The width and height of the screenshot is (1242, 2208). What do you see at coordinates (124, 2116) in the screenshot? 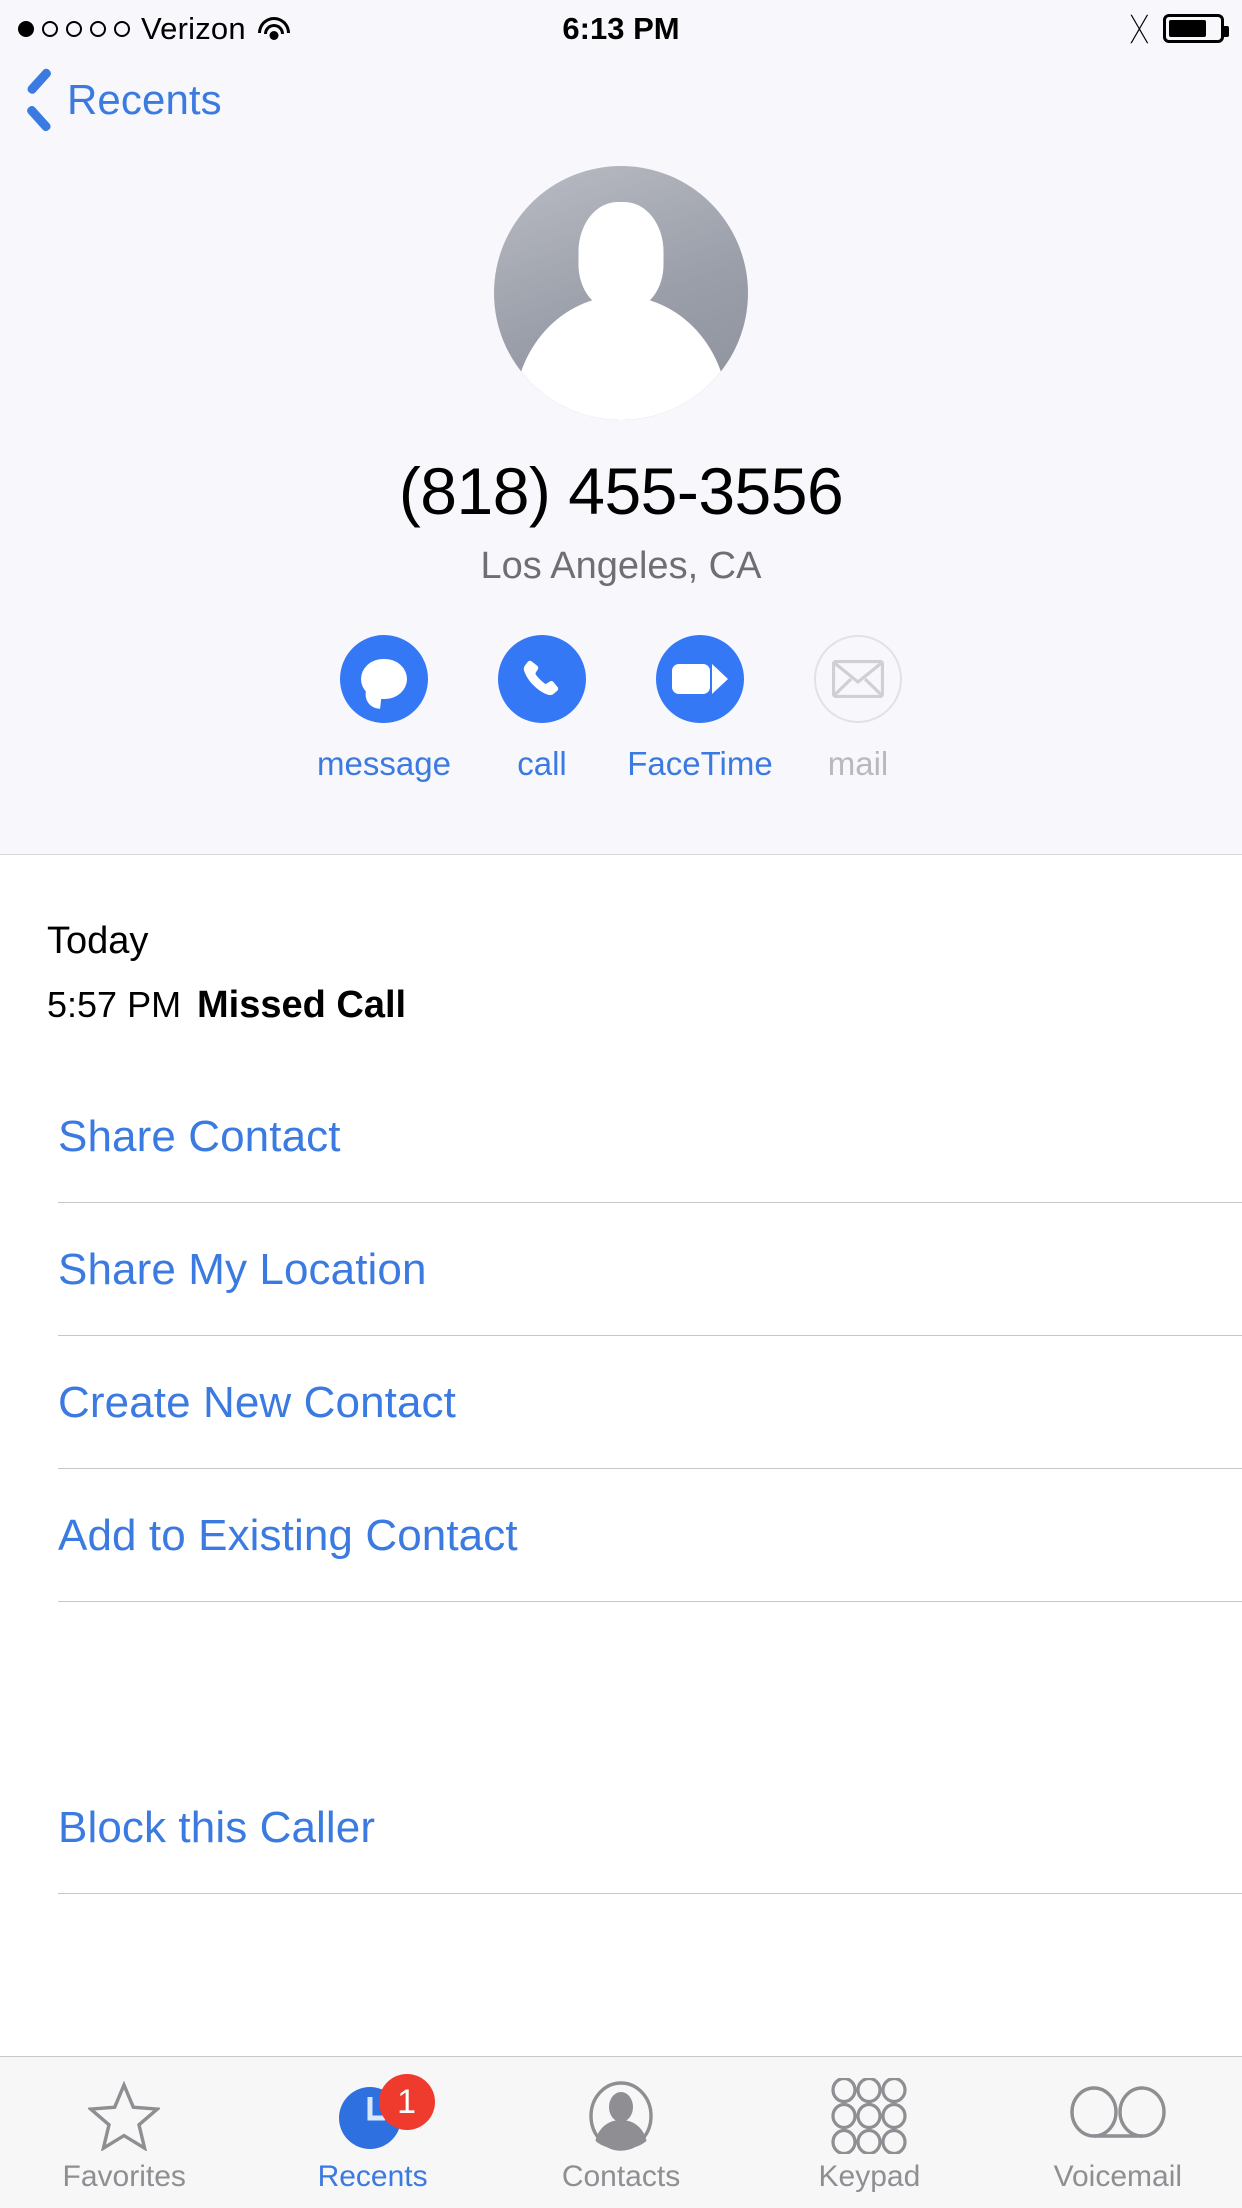
I see `star-outline-icon` at bounding box center [124, 2116].